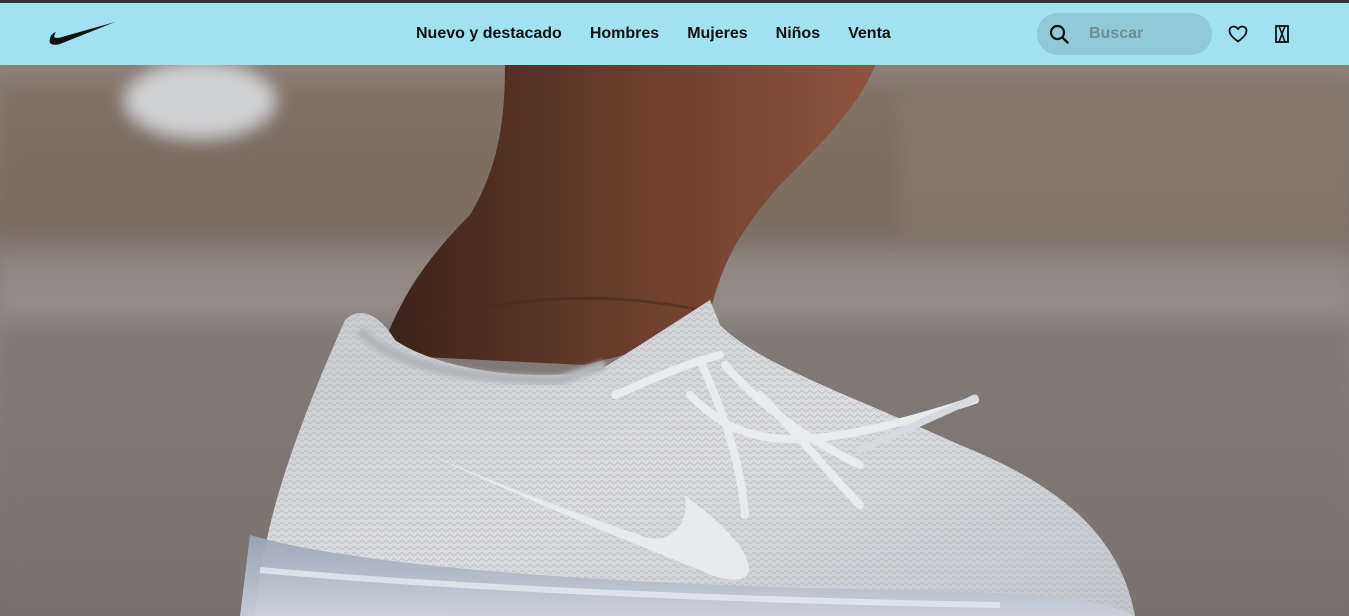  I want to click on swoosh-logo-icon, so click(82, 33).